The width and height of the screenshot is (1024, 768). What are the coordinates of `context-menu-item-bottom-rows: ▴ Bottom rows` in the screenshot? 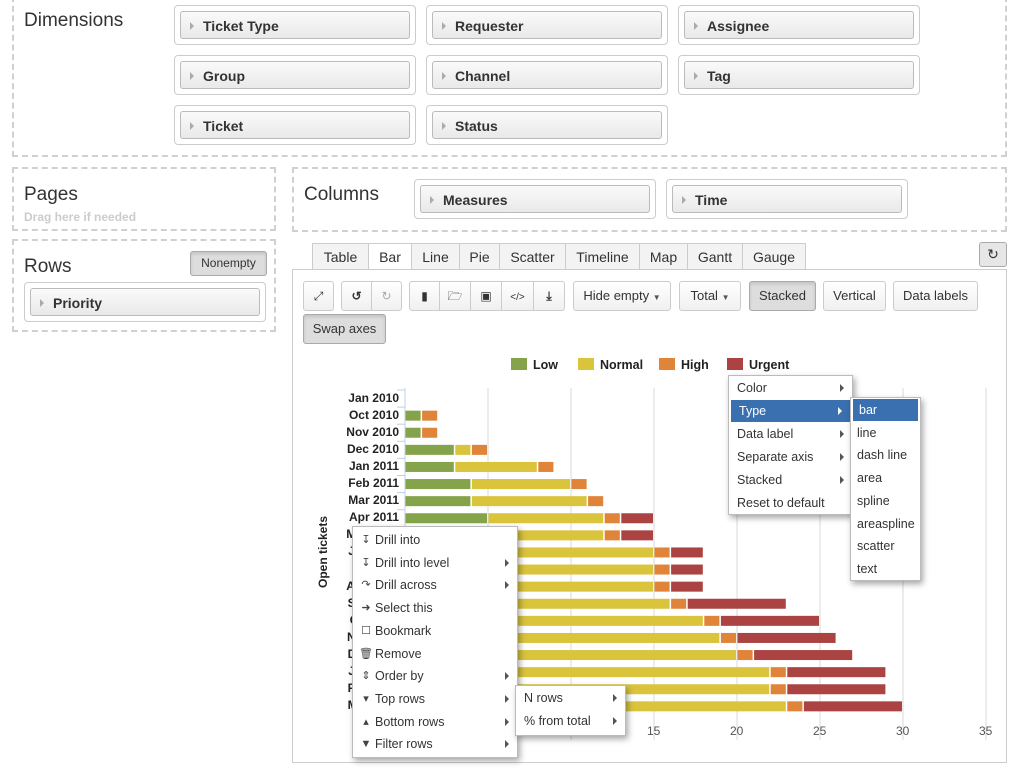 It's located at (435, 722).